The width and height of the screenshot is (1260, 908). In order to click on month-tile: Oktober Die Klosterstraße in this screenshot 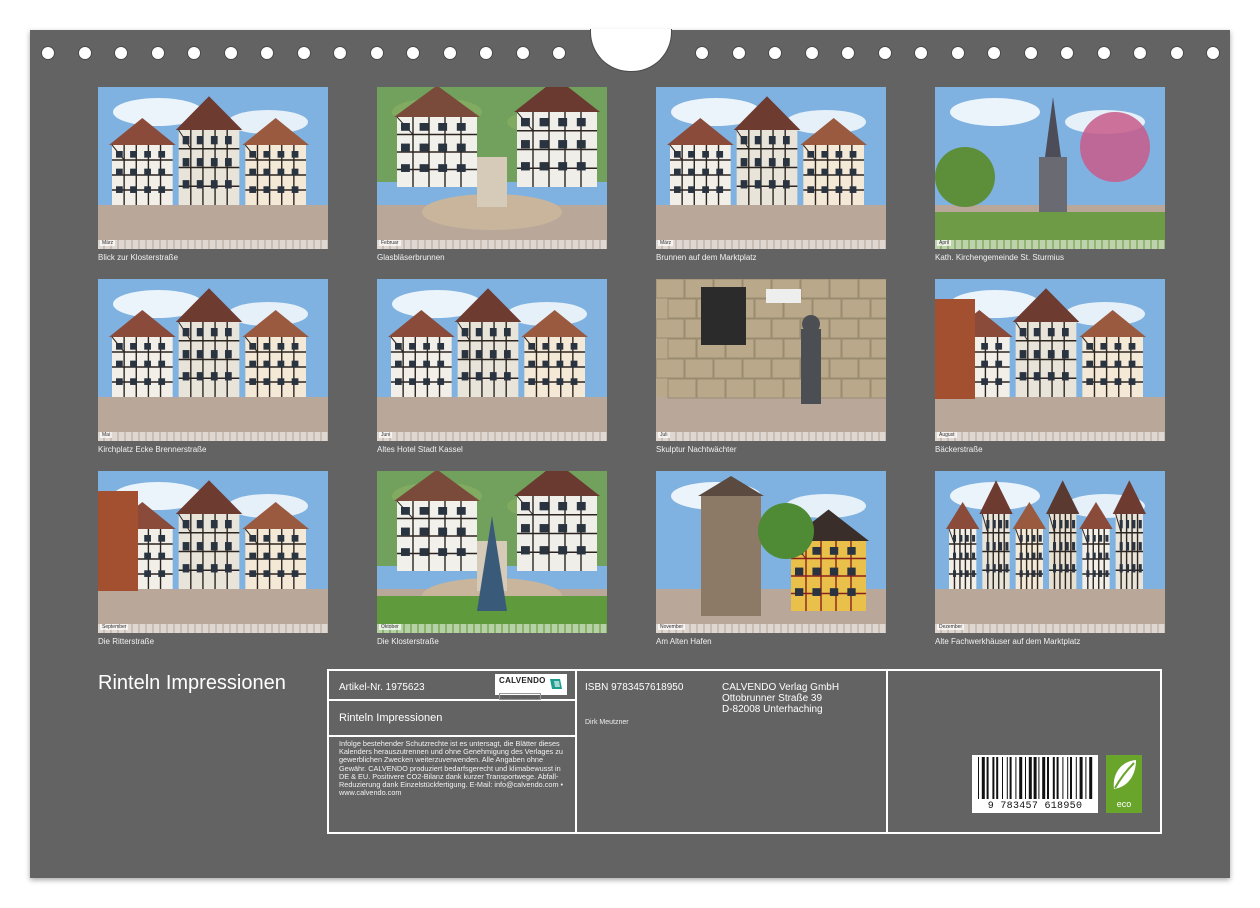, I will do `click(492, 558)`.